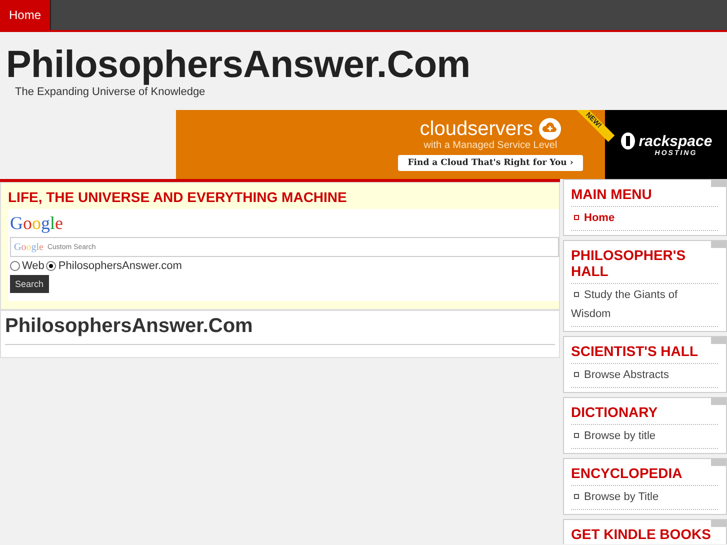 Image resolution: width=727 pixels, height=545 pixels. What do you see at coordinates (644, 535) in the screenshot?
I see `widget-title: GET KINDLE BOOKS` at bounding box center [644, 535].